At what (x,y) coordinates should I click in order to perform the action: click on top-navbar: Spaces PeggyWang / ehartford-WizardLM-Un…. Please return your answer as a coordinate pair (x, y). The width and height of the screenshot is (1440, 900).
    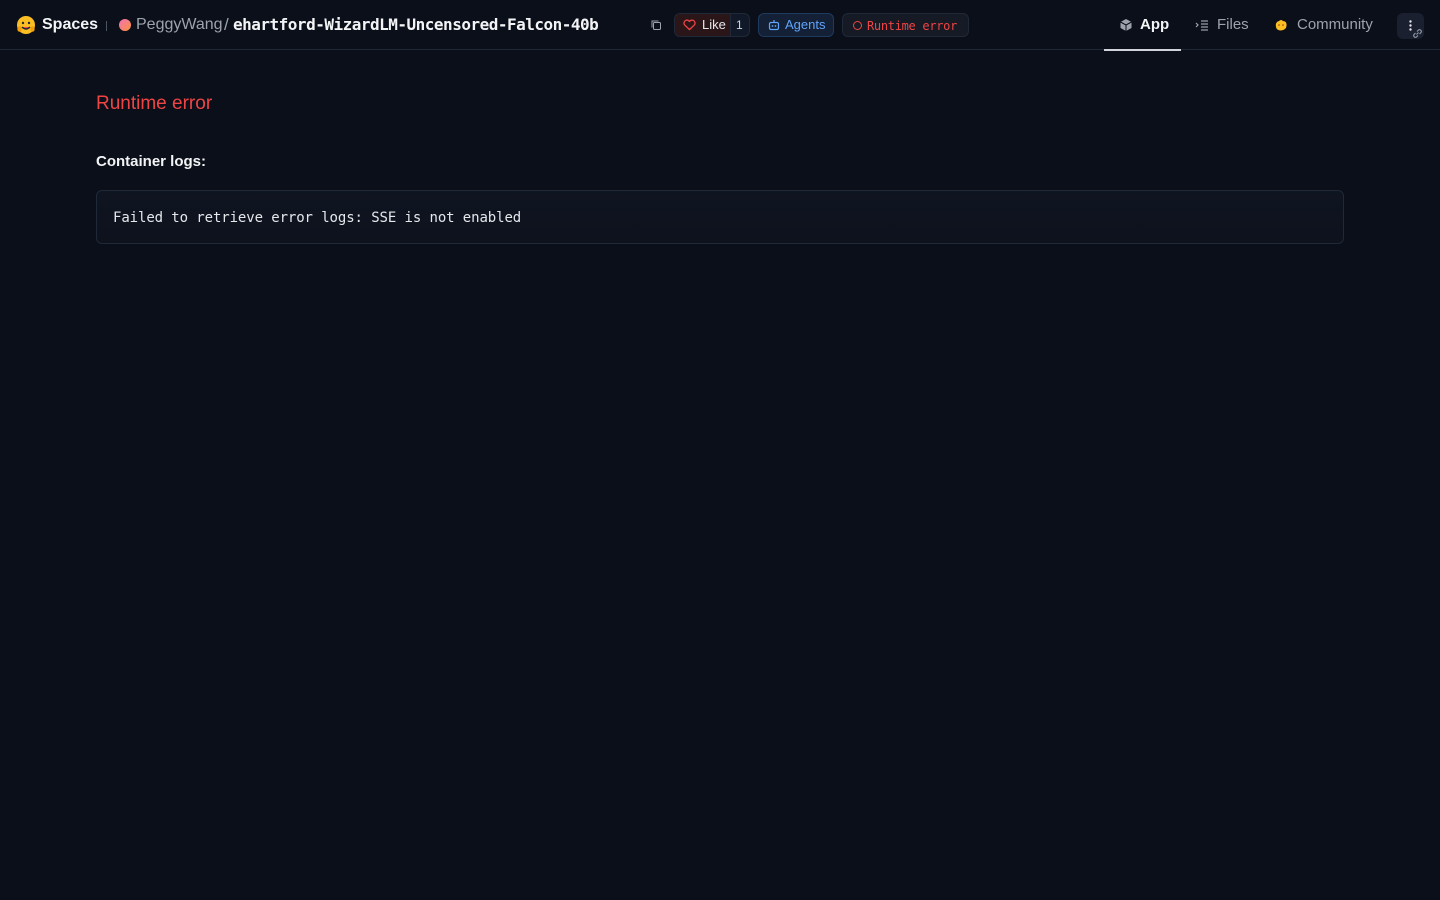
    Looking at the image, I should click on (720, 25).